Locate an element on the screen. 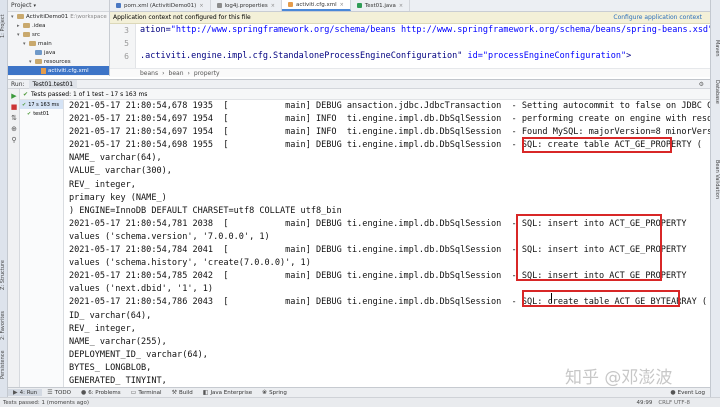 The width and height of the screenshot is (720, 407). test-tree-item: ✔ 17 s 163 ms is located at coordinates (41, 104).